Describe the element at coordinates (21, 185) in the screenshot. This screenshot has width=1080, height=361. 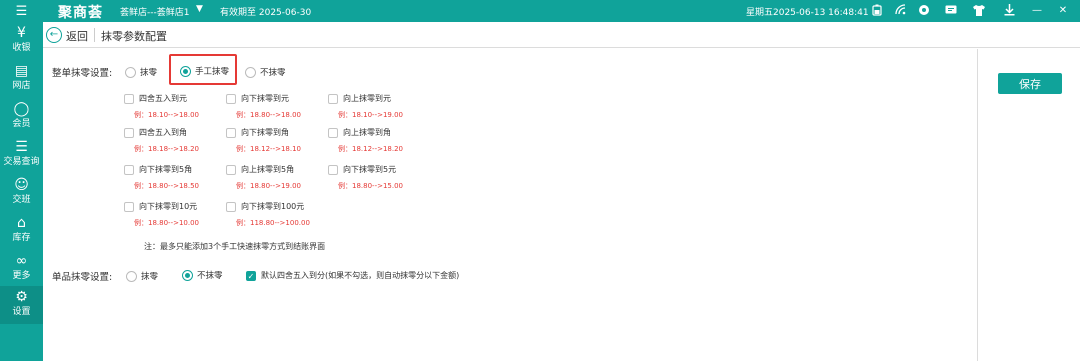
I see `handover-icon: ☺` at that location.